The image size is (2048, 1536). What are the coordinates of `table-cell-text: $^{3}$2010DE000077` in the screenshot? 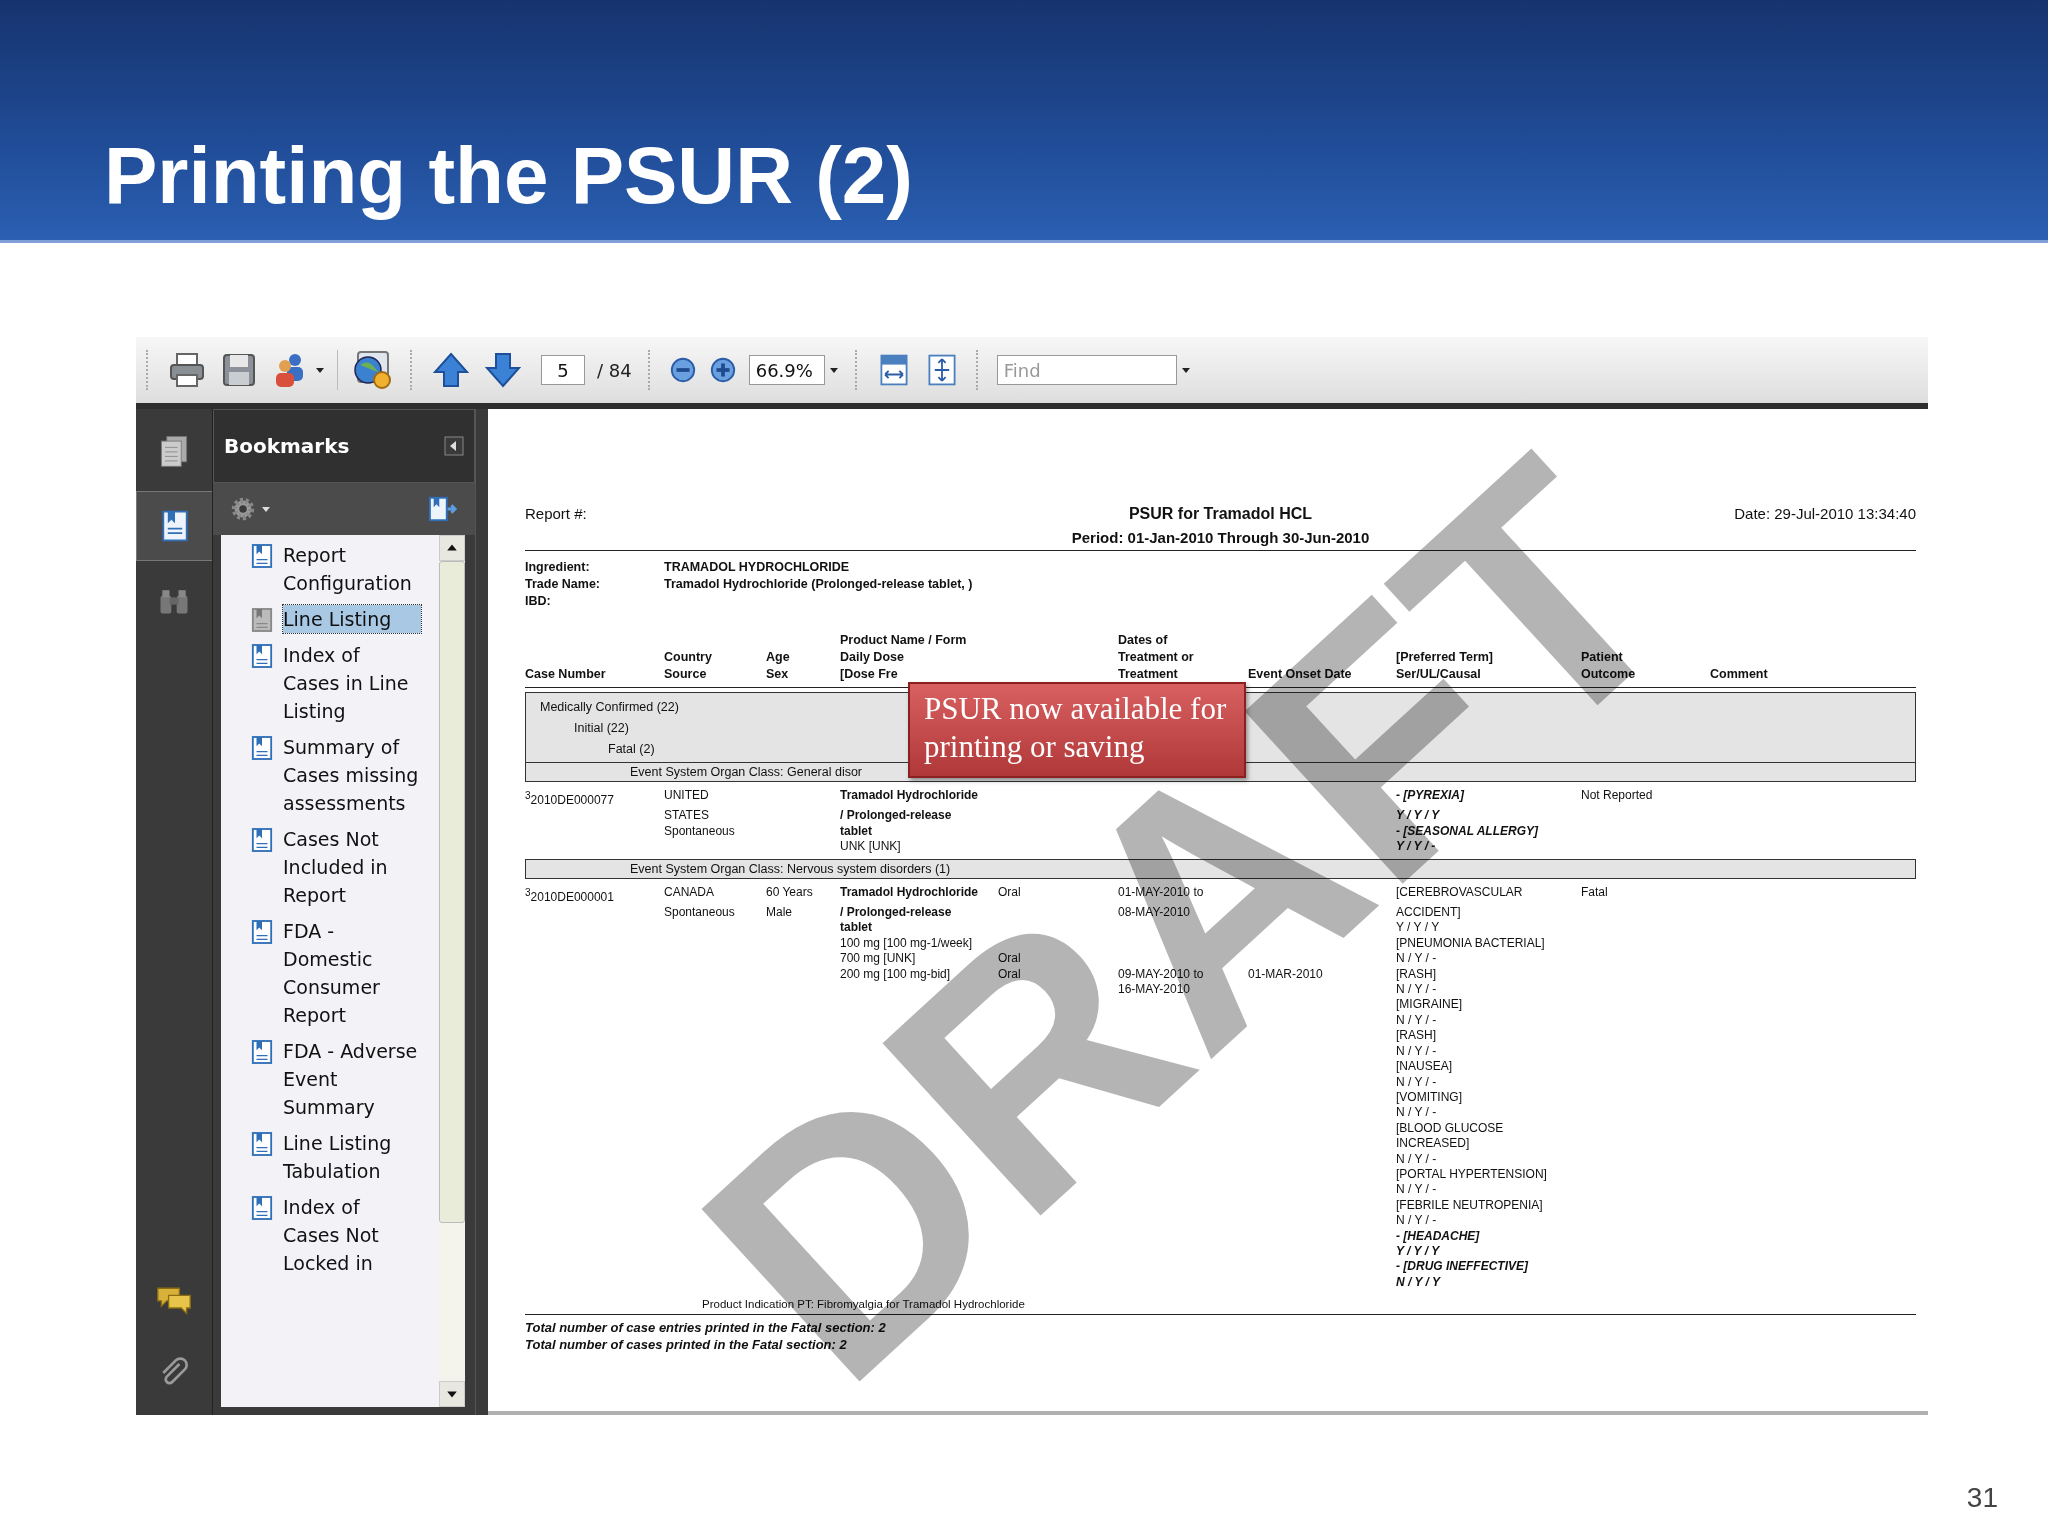 It's located at (570, 799).